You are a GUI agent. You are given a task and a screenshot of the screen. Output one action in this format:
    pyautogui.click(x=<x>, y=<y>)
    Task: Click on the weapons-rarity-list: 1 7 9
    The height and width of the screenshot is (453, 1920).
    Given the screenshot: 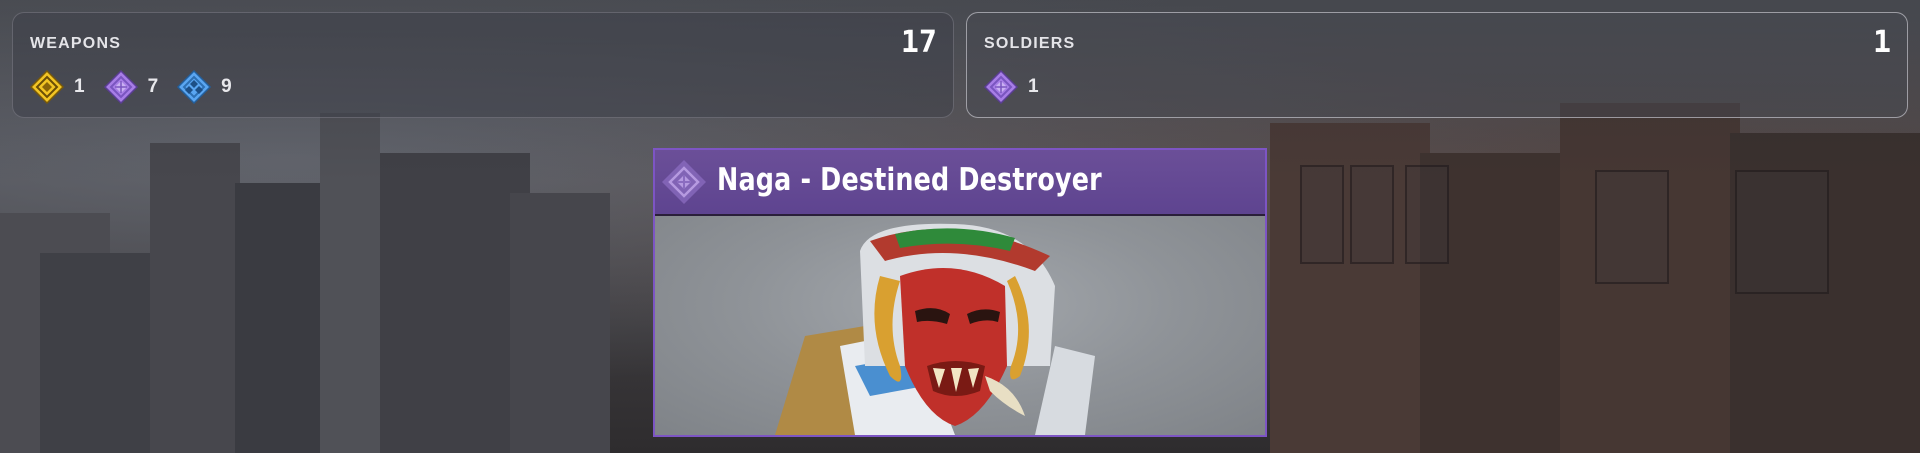 What is the action you would take?
    pyautogui.click(x=139, y=87)
    